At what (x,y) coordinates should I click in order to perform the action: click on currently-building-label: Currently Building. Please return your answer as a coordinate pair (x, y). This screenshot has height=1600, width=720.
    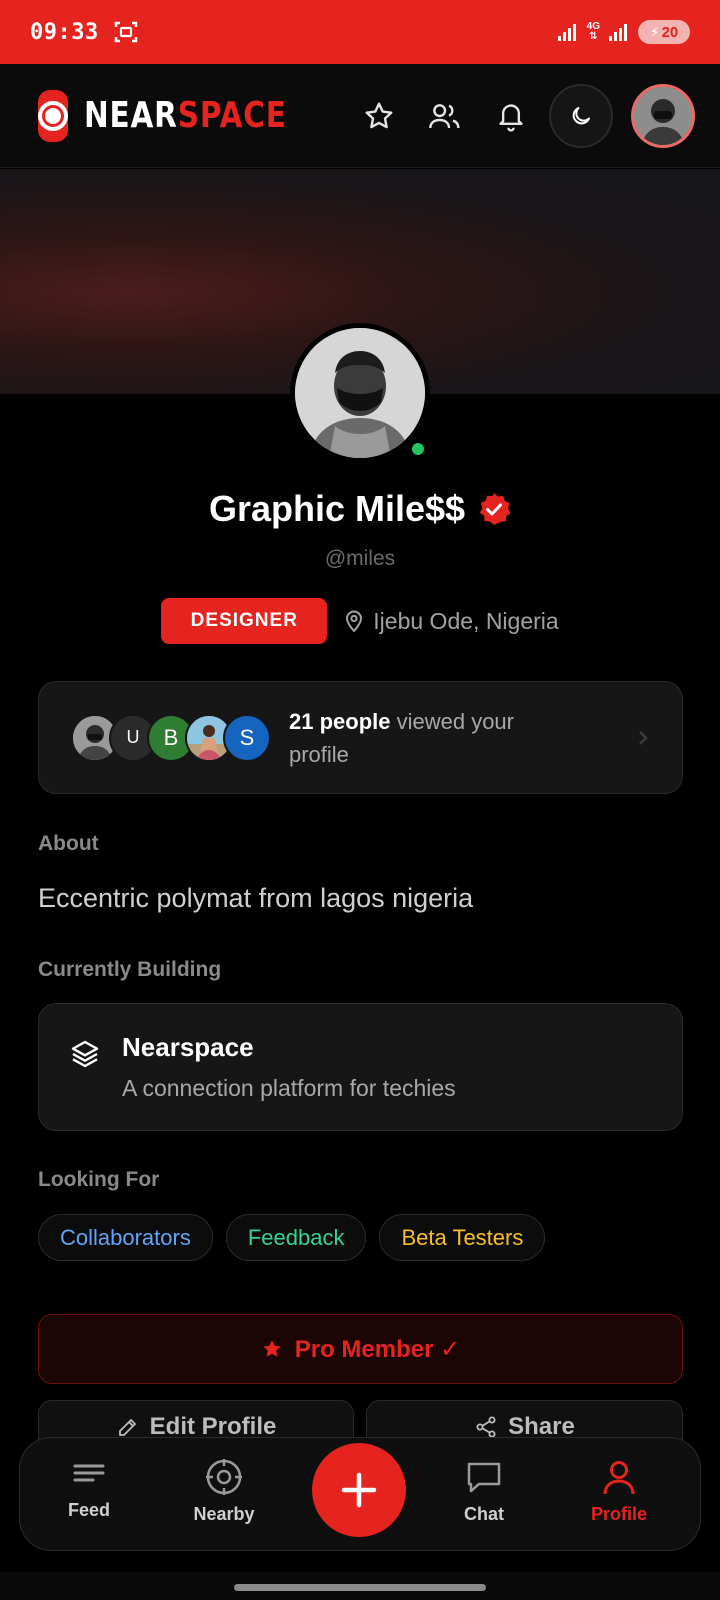
    Looking at the image, I should click on (130, 969).